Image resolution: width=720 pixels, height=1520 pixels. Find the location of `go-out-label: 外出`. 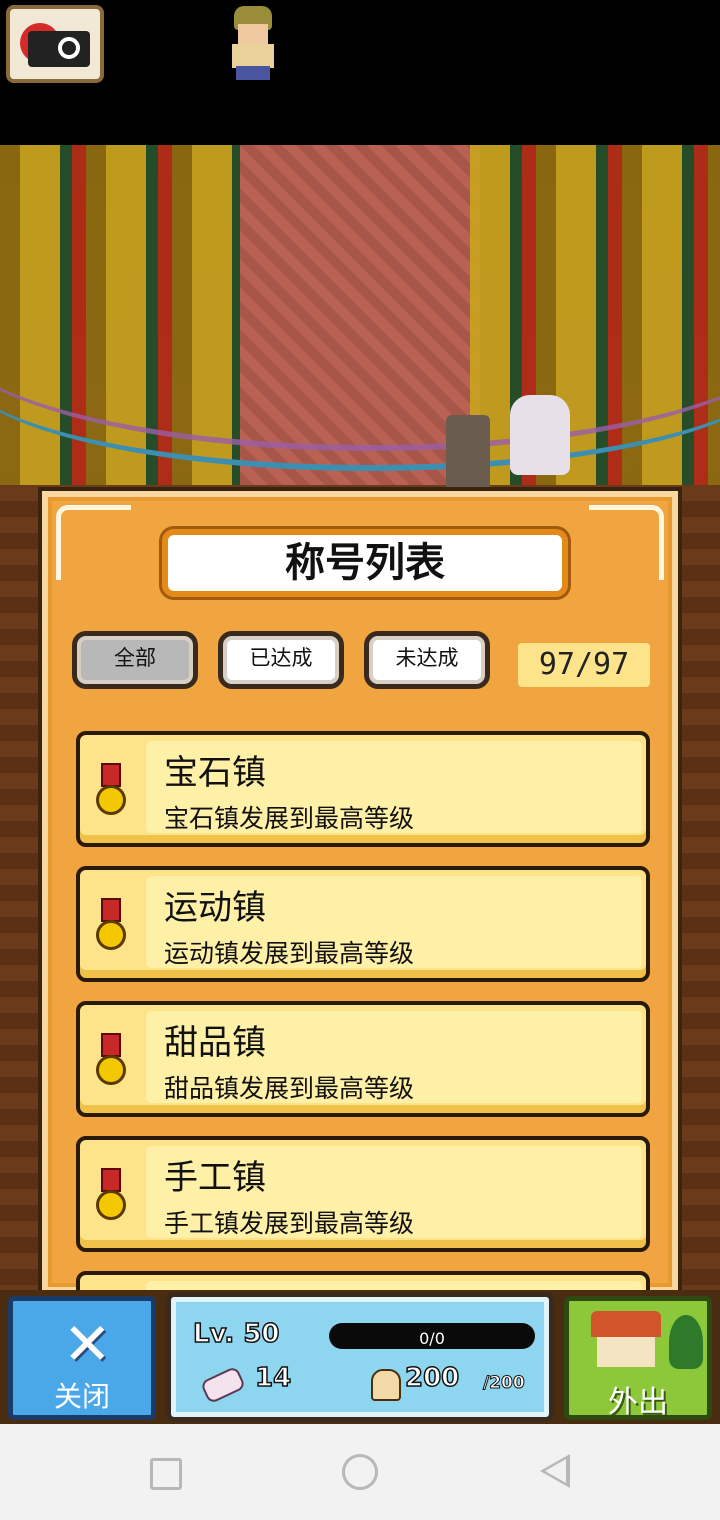

go-out-label: 外出 is located at coordinates (638, 1402).